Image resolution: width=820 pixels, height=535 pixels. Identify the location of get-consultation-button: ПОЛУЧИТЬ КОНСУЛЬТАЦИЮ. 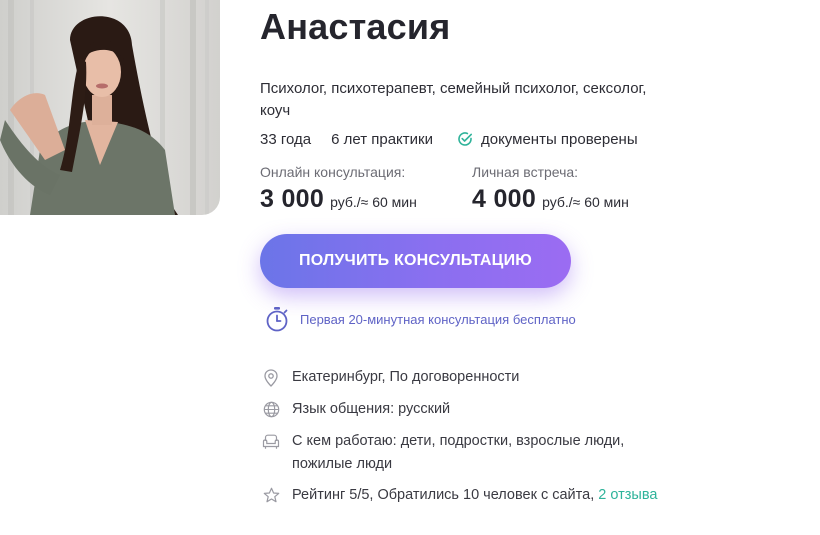
(415, 261).